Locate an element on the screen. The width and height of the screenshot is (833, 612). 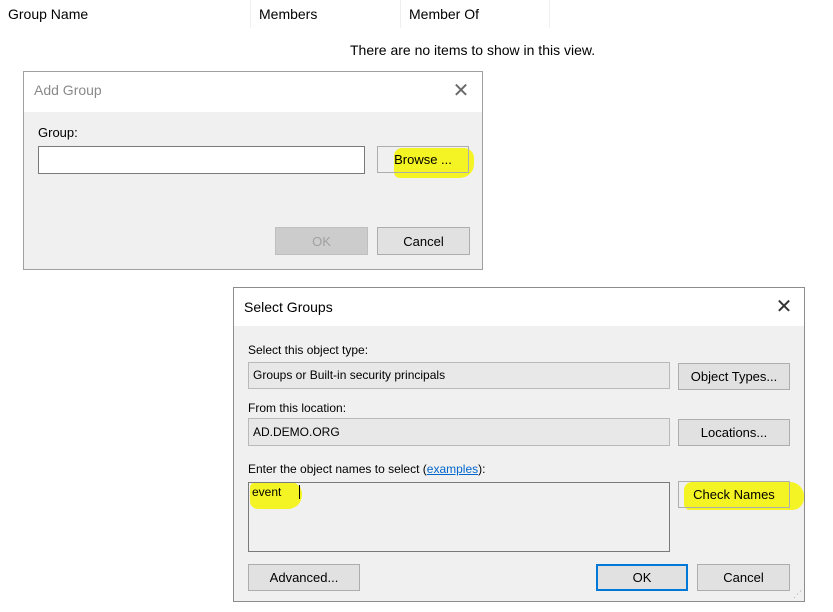
column-header-member-of: Member Of is located at coordinates (475, 14).